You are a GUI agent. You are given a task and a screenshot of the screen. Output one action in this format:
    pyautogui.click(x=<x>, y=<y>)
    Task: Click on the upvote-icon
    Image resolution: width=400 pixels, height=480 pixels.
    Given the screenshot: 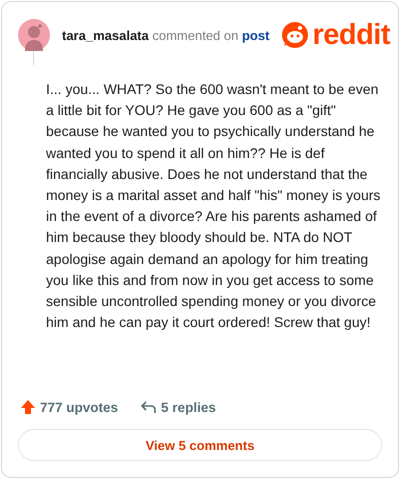 What is the action you would take?
    pyautogui.click(x=28, y=407)
    